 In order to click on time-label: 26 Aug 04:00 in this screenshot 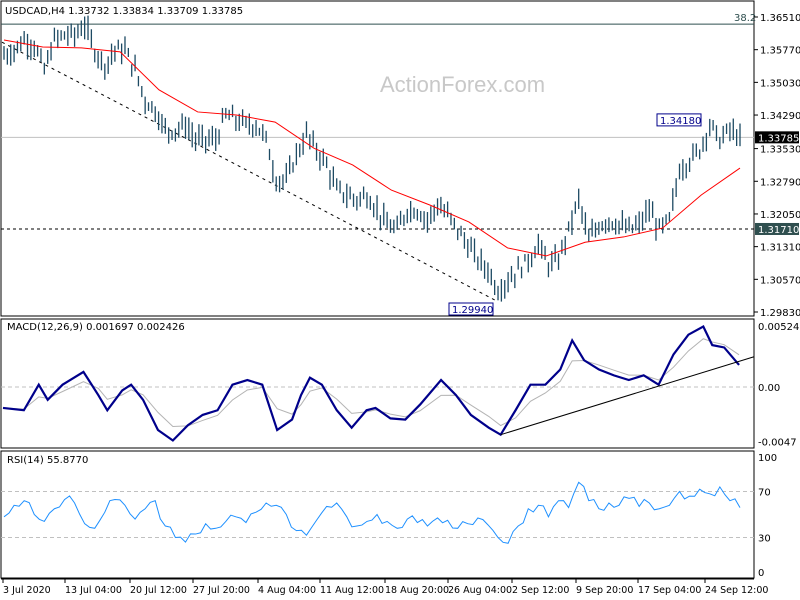, I will do `click(480, 590)`.